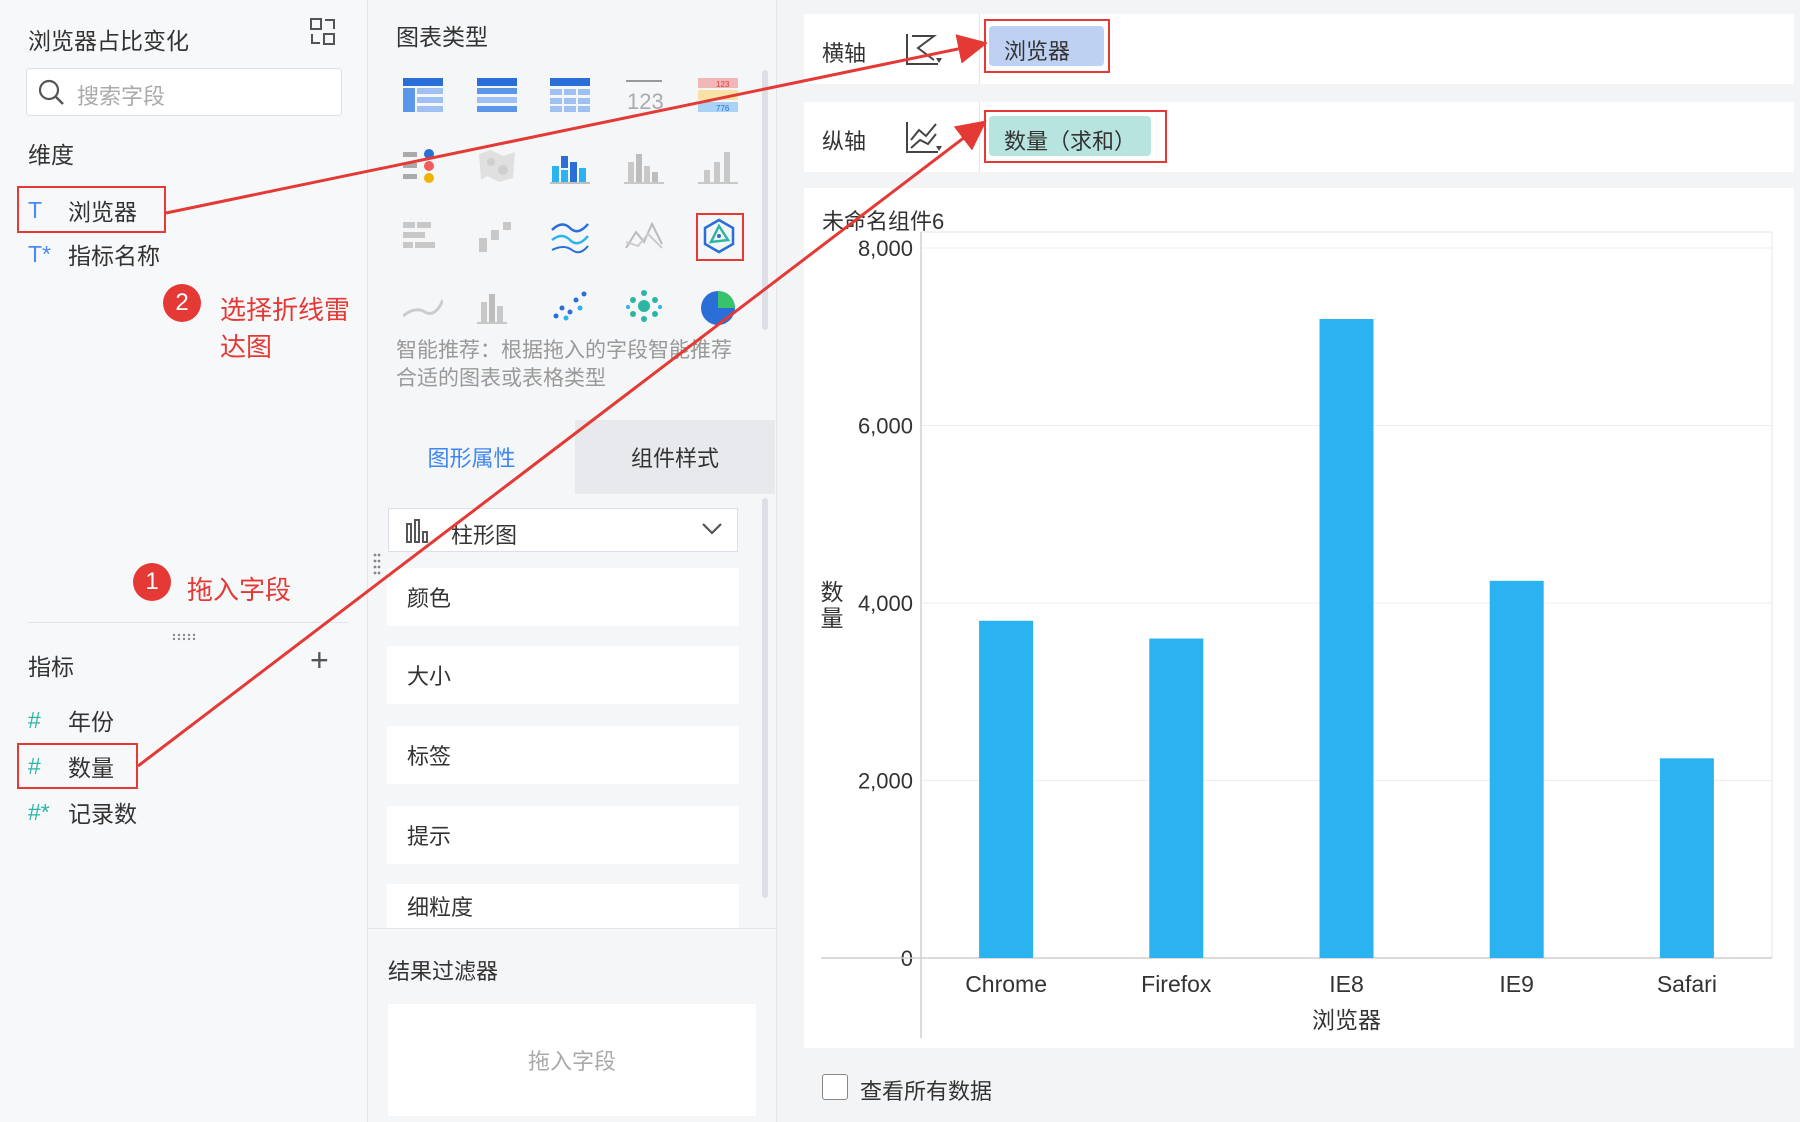 This screenshot has height=1122, width=1800. I want to click on result-filter-dropzone: 拖入字段, so click(572, 1060).